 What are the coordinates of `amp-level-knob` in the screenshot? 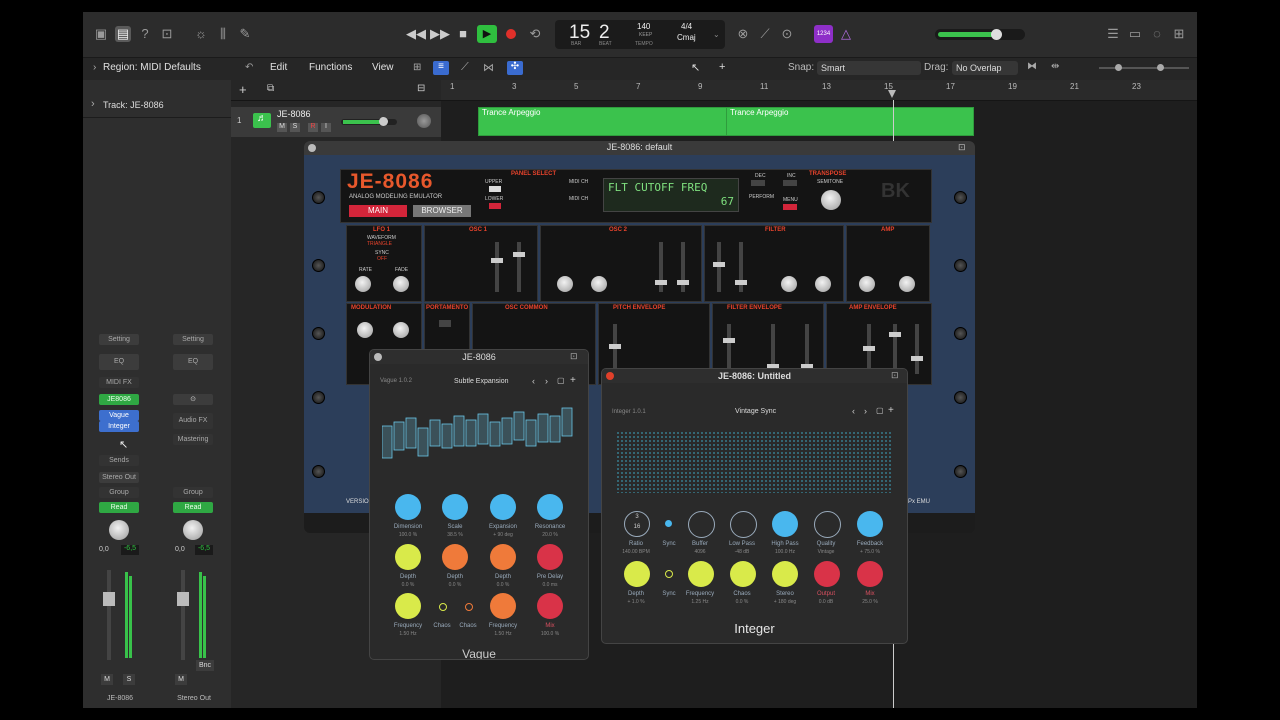 It's located at (907, 284).